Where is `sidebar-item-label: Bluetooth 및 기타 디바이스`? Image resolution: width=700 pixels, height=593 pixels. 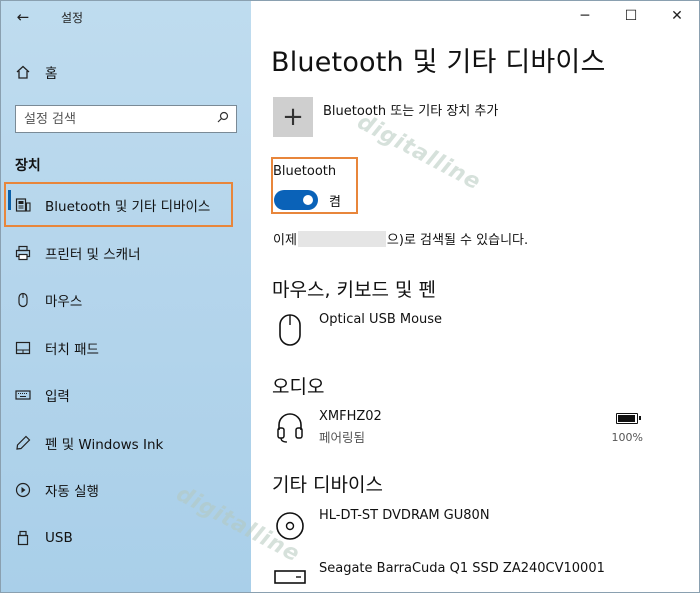 sidebar-item-label: Bluetooth 및 기타 디바이스 is located at coordinates (128, 206).